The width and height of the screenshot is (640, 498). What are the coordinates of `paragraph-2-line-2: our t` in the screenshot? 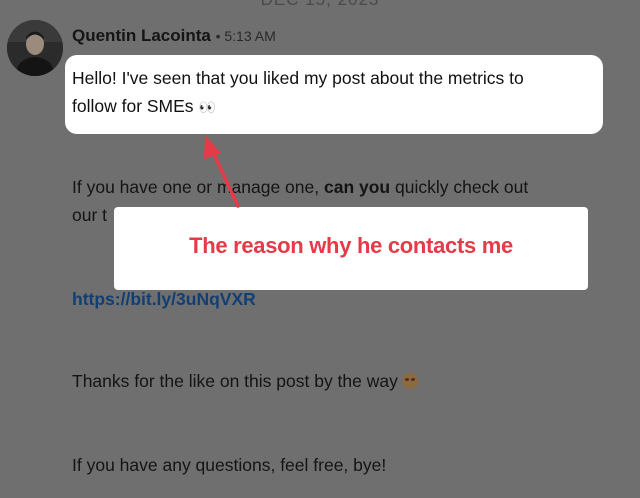 It's located at (90, 215).